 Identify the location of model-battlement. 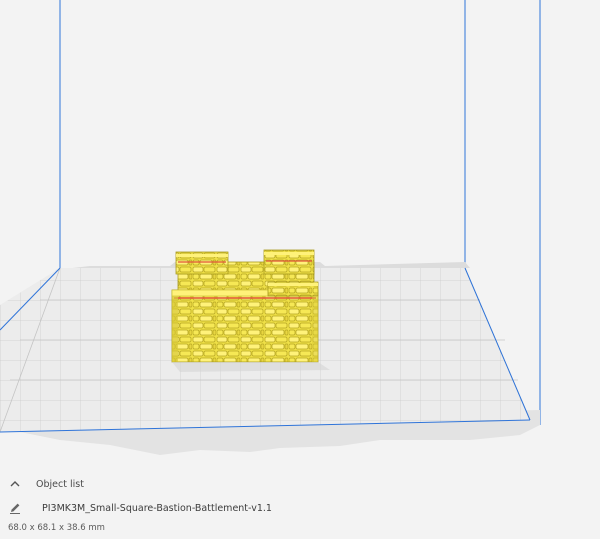
(245, 306).